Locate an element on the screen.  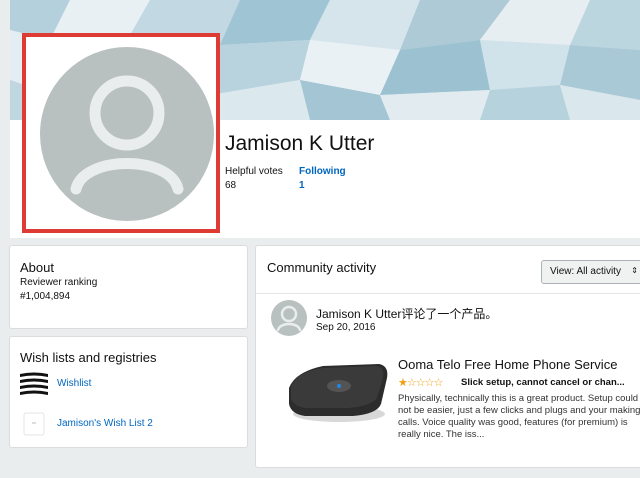
post-author-avatar is located at coordinates (289, 318).